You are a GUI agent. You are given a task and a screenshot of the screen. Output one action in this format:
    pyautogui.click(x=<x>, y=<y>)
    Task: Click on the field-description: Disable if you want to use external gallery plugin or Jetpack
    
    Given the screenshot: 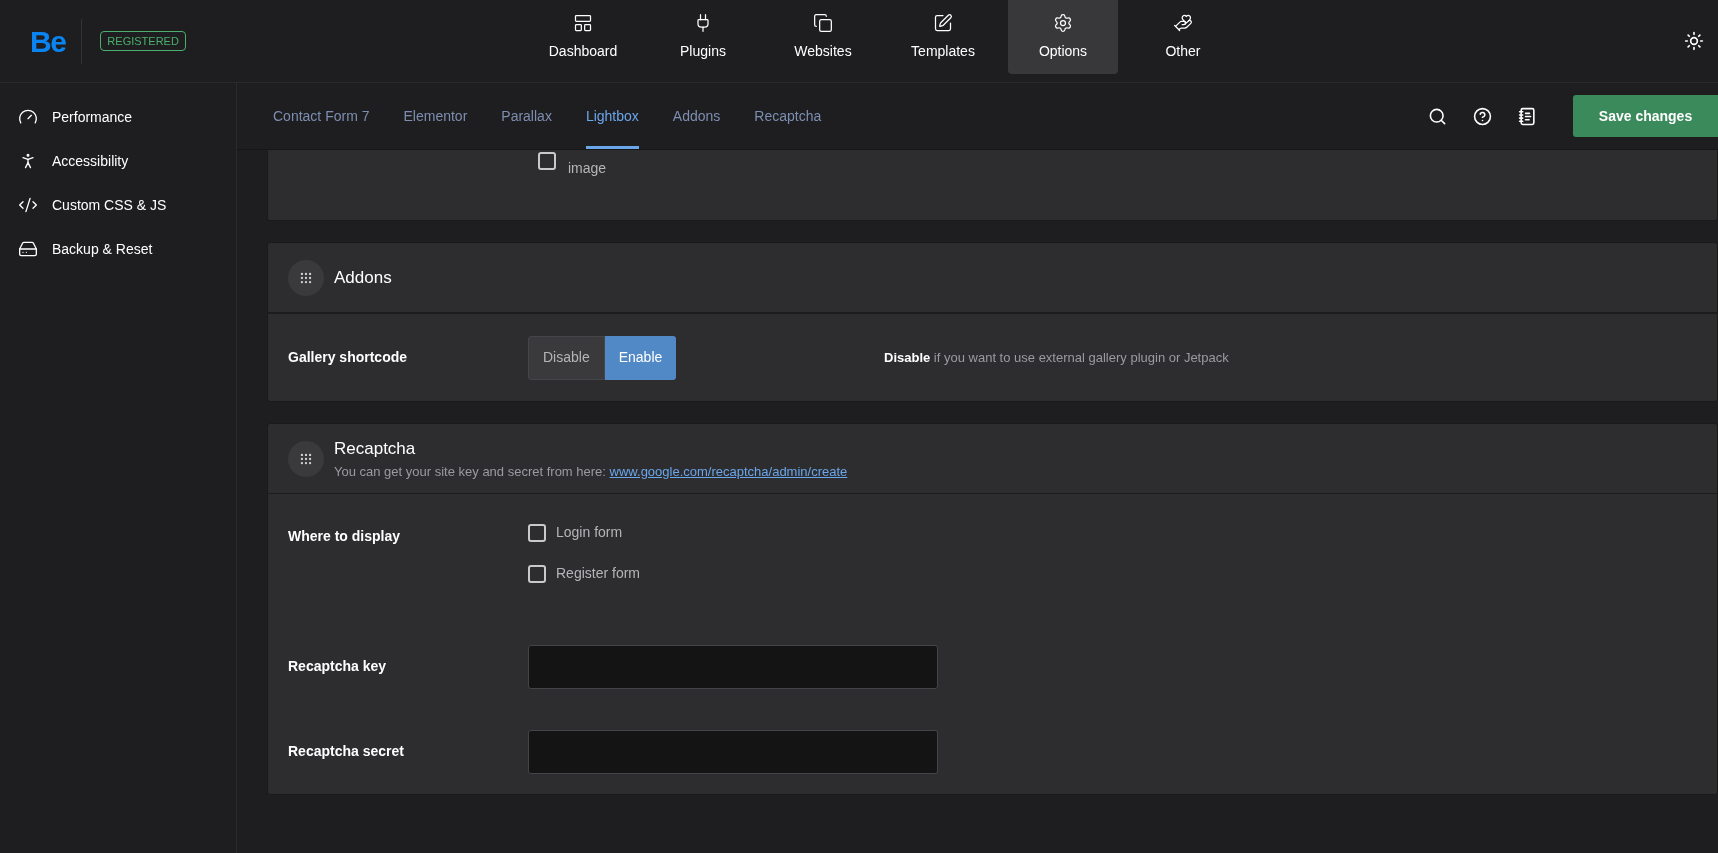 What is the action you would take?
    pyautogui.click(x=1056, y=357)
    